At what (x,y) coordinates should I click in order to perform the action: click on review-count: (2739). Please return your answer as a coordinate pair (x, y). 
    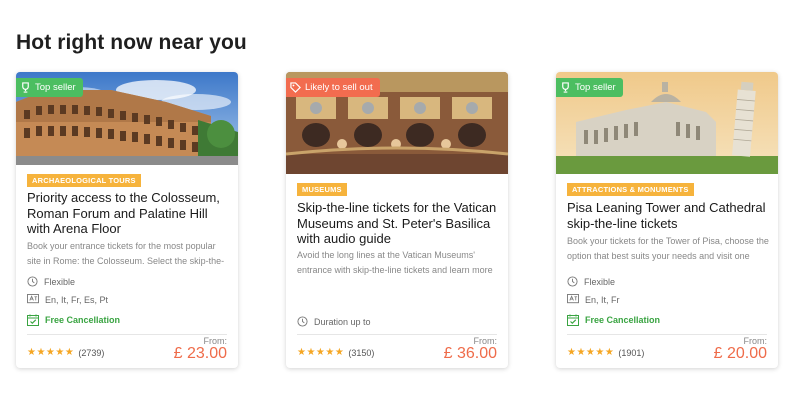
    Looking at the image, I should click on (91, 352).